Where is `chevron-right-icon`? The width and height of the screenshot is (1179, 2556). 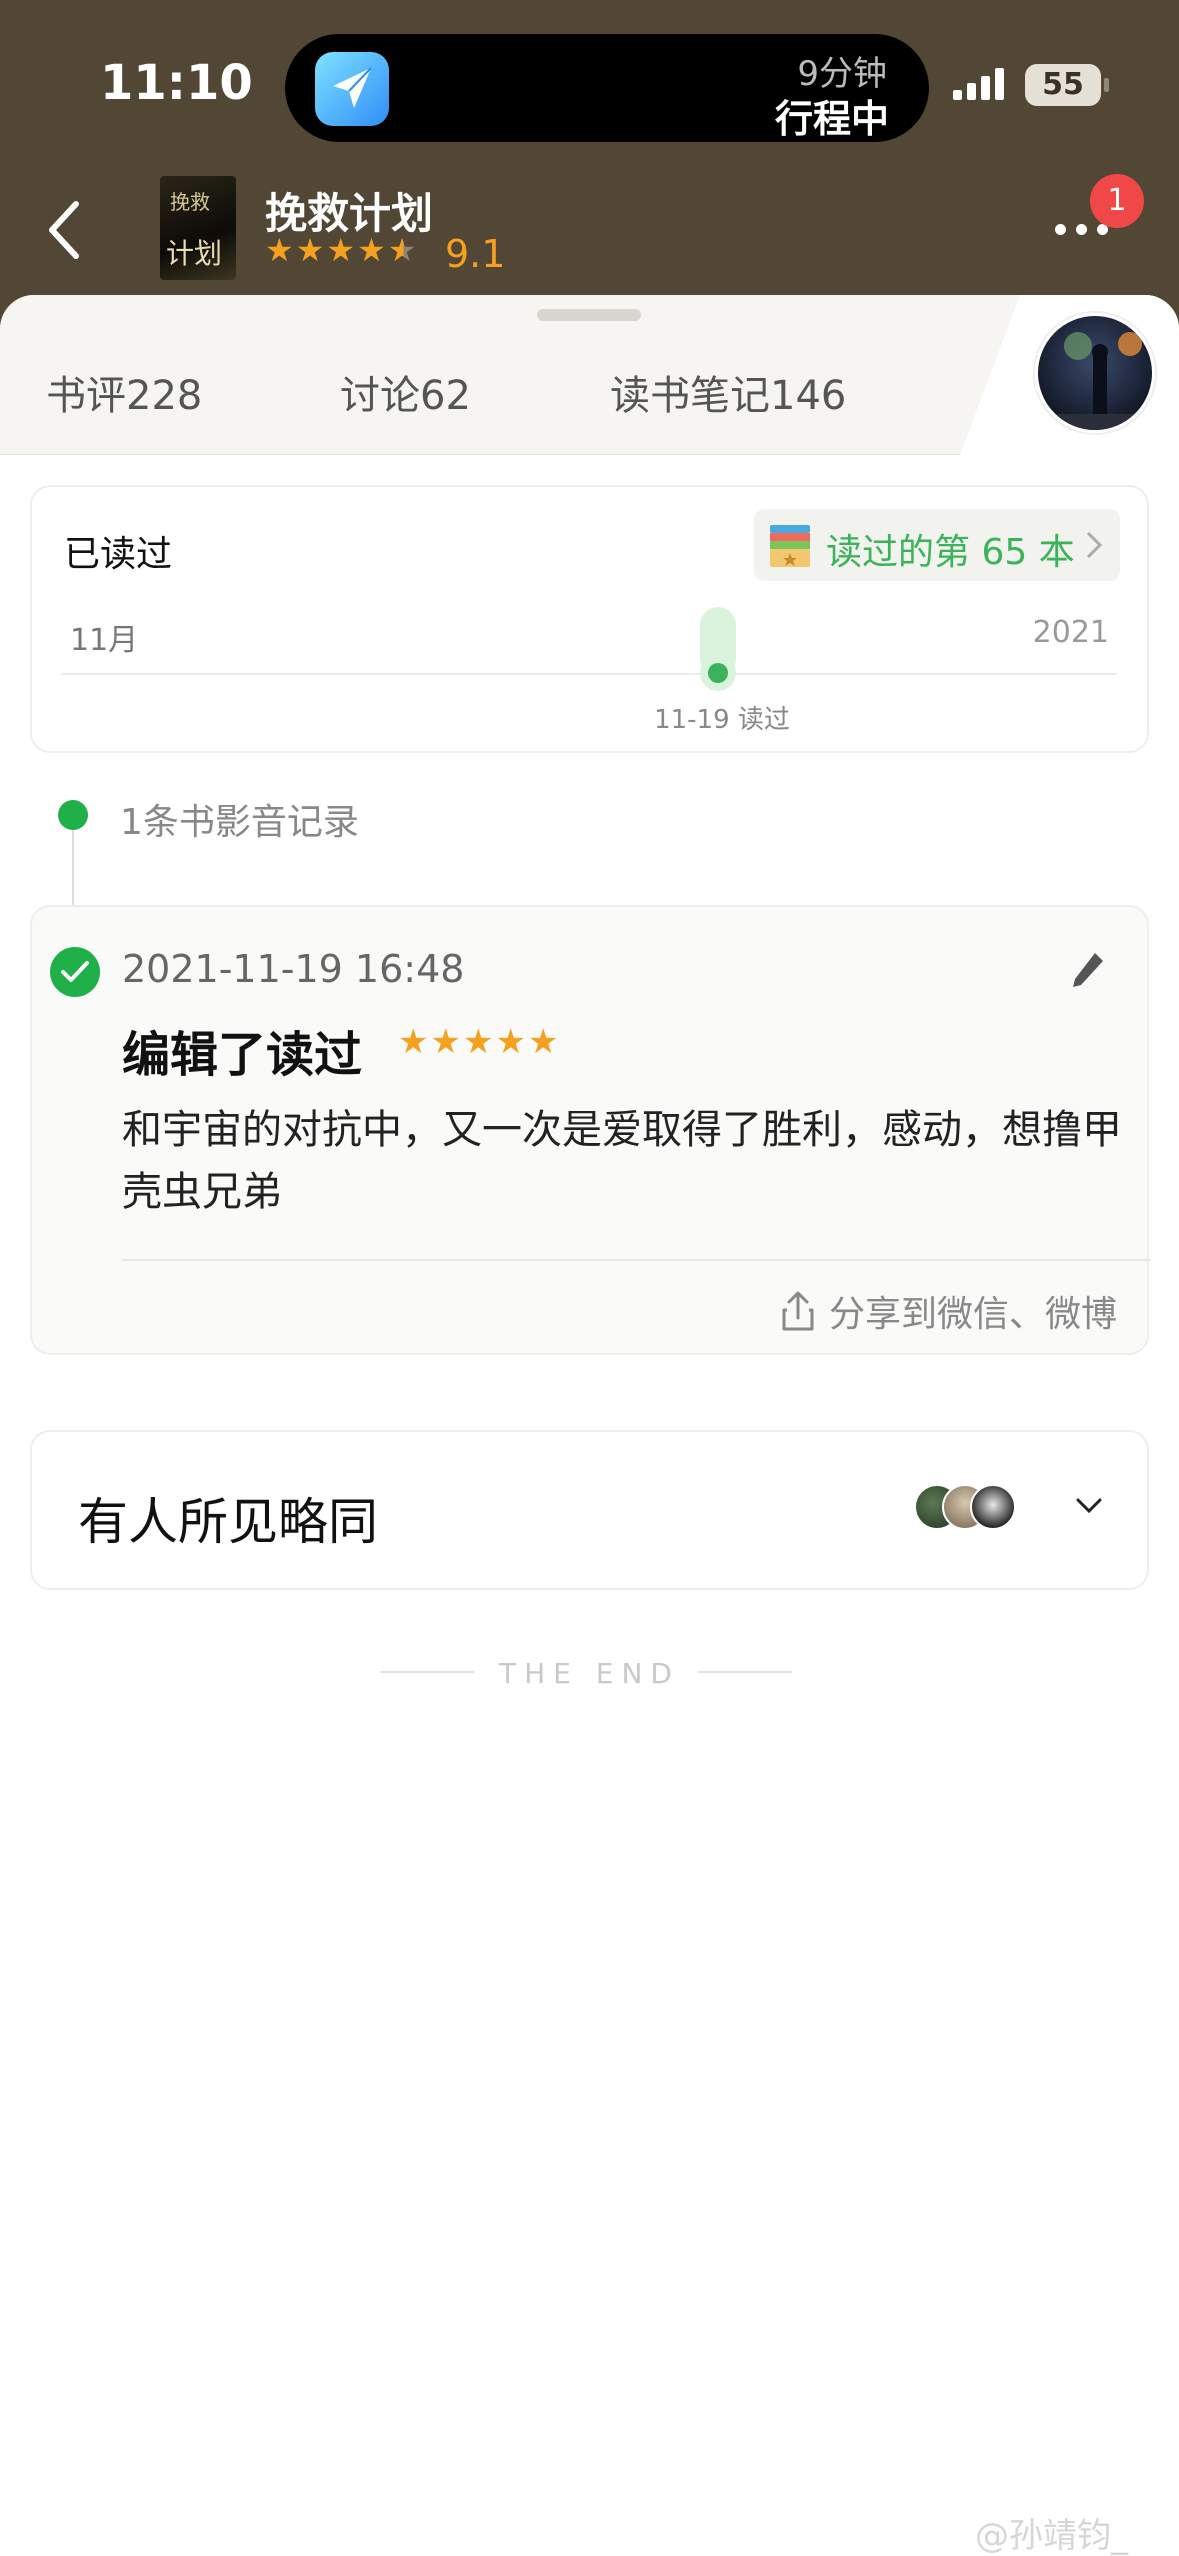 chevron-right-icon is located at coordinates (1094, 545).